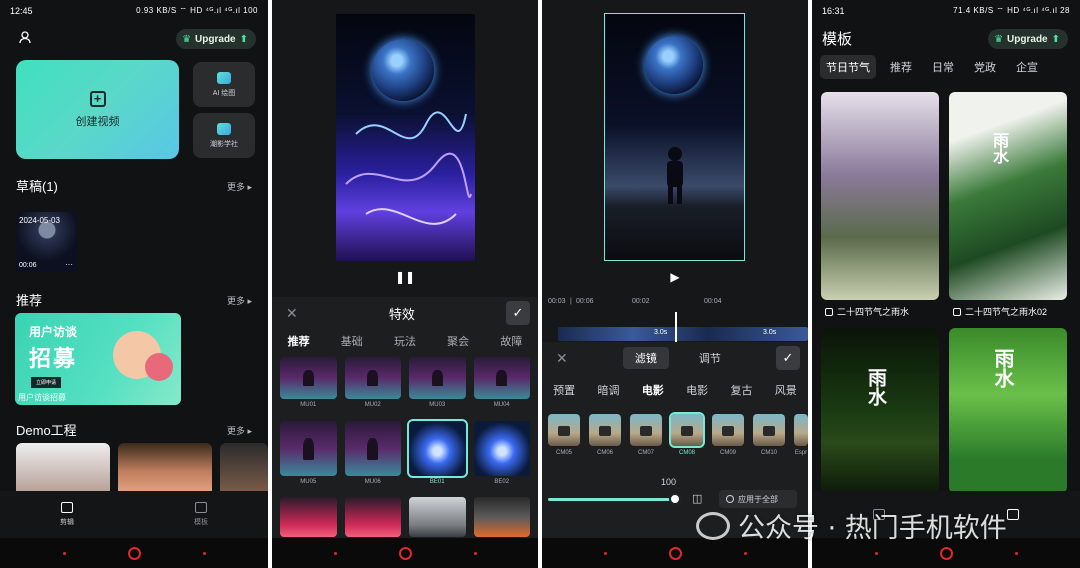 Image resolution: width=1080 pixels, height=568 pixels. I want to click on template-card-4: 雨水, so click(1008, 410).